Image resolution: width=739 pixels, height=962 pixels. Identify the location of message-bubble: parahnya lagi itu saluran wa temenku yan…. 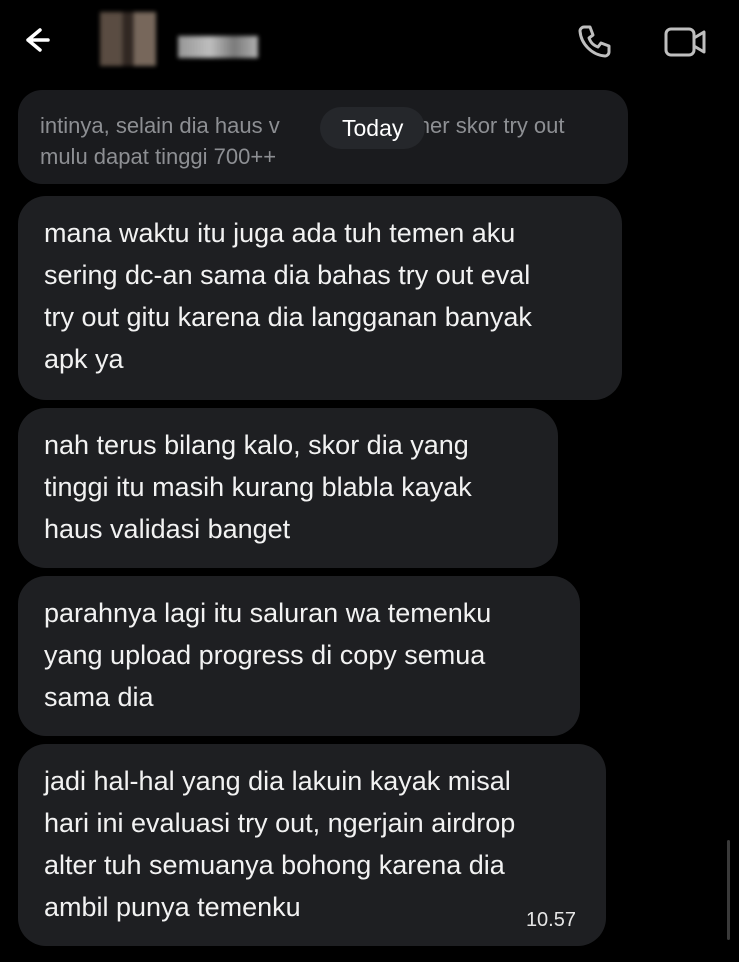
(299, 656).